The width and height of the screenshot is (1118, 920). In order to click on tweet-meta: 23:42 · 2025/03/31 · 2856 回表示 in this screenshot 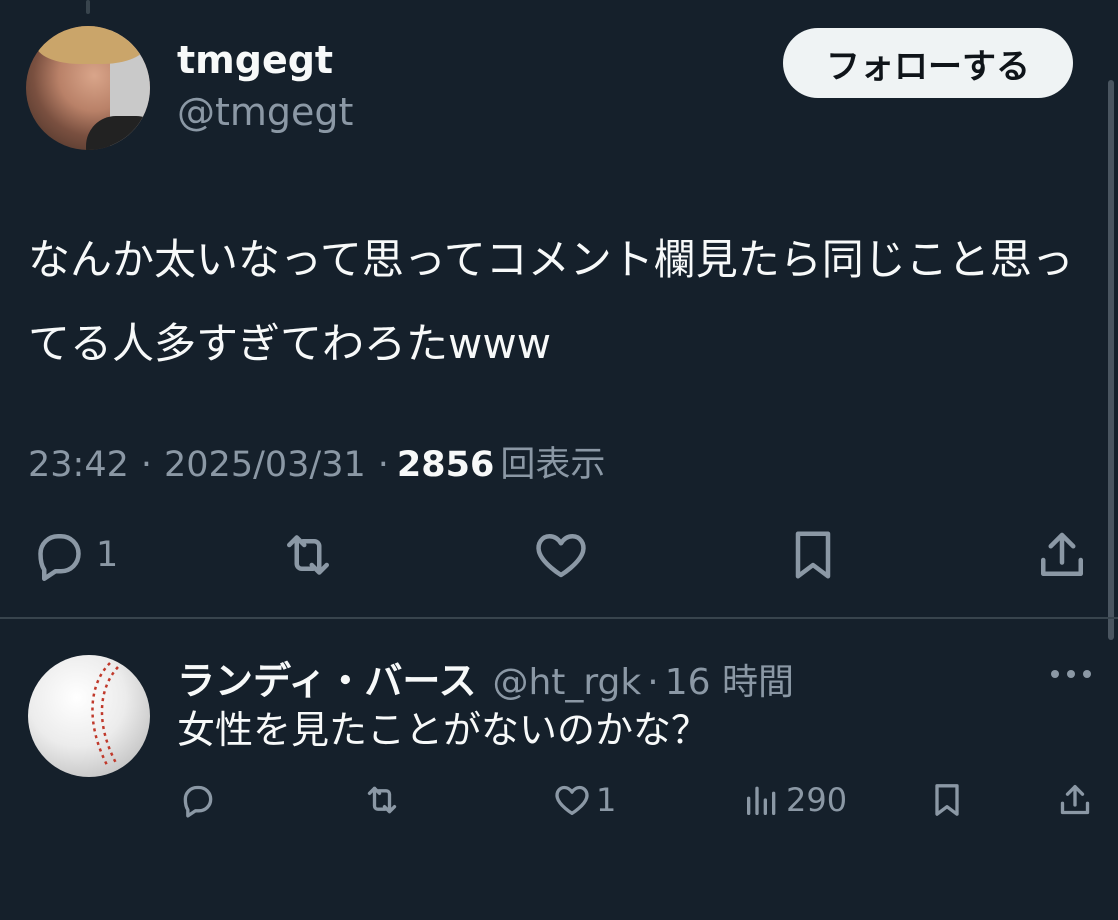, I will do `click(316, 461)`.